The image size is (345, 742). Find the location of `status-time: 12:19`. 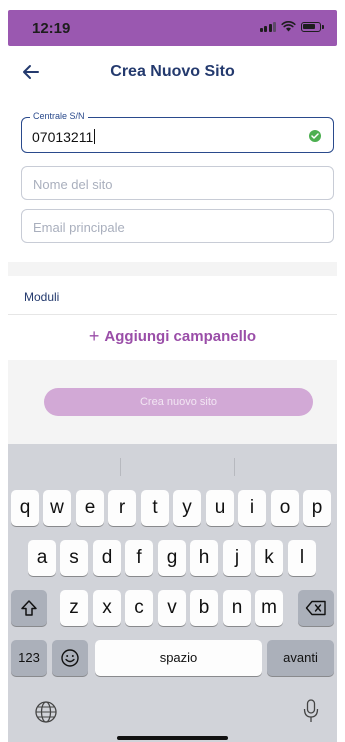

status-time: 12:19 is located at coordinates (51, 28).